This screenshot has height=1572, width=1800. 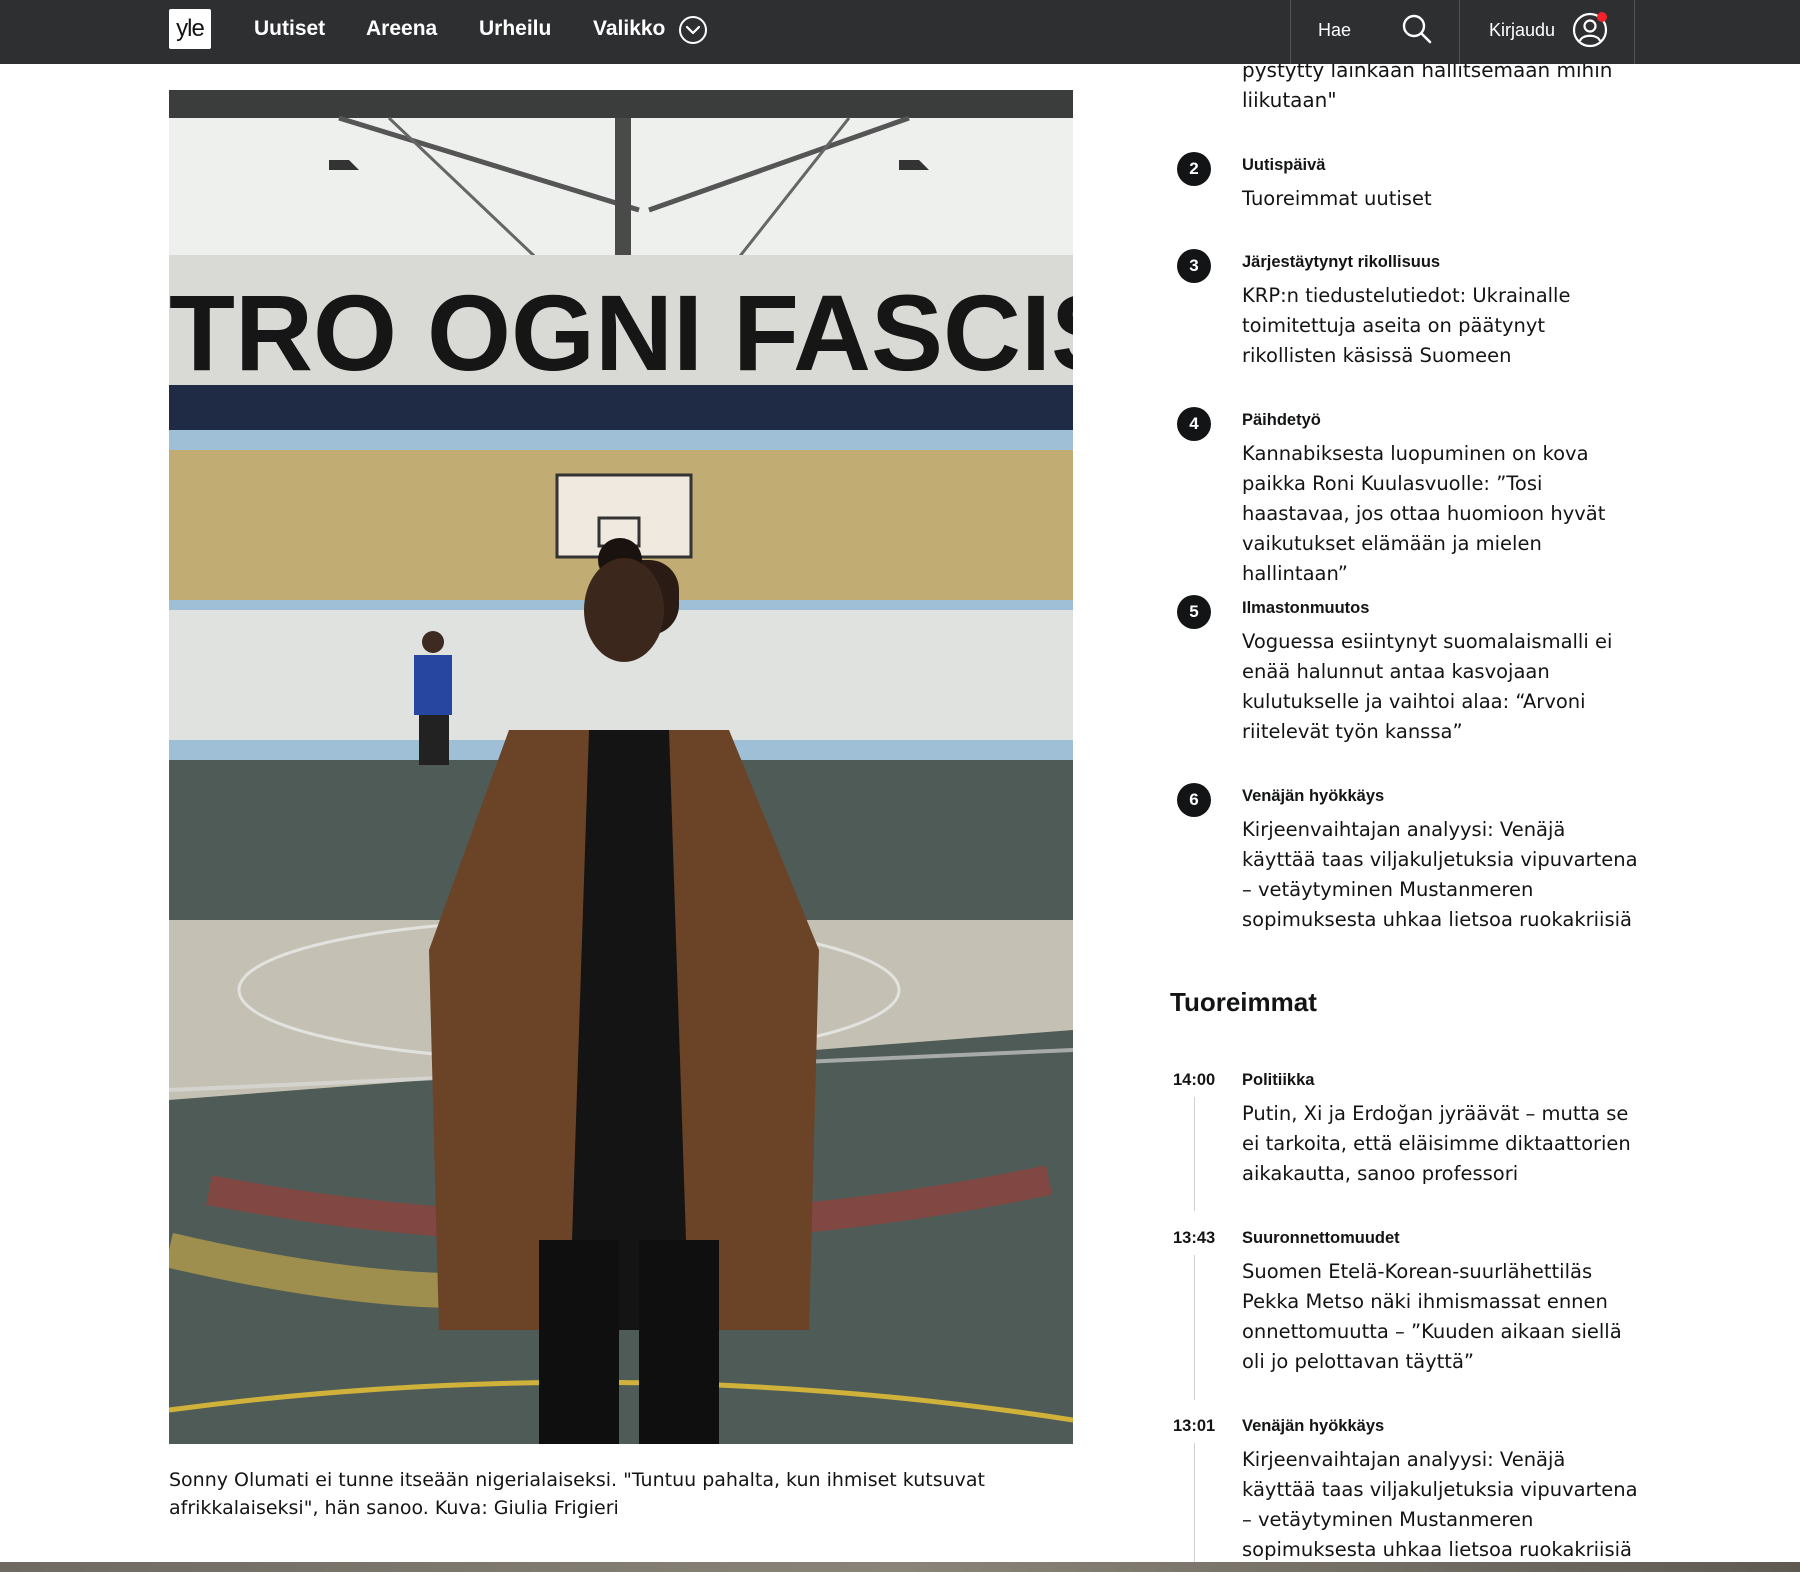 I want to click on nav-valikko: Valikko, so click(x=629, y=29).